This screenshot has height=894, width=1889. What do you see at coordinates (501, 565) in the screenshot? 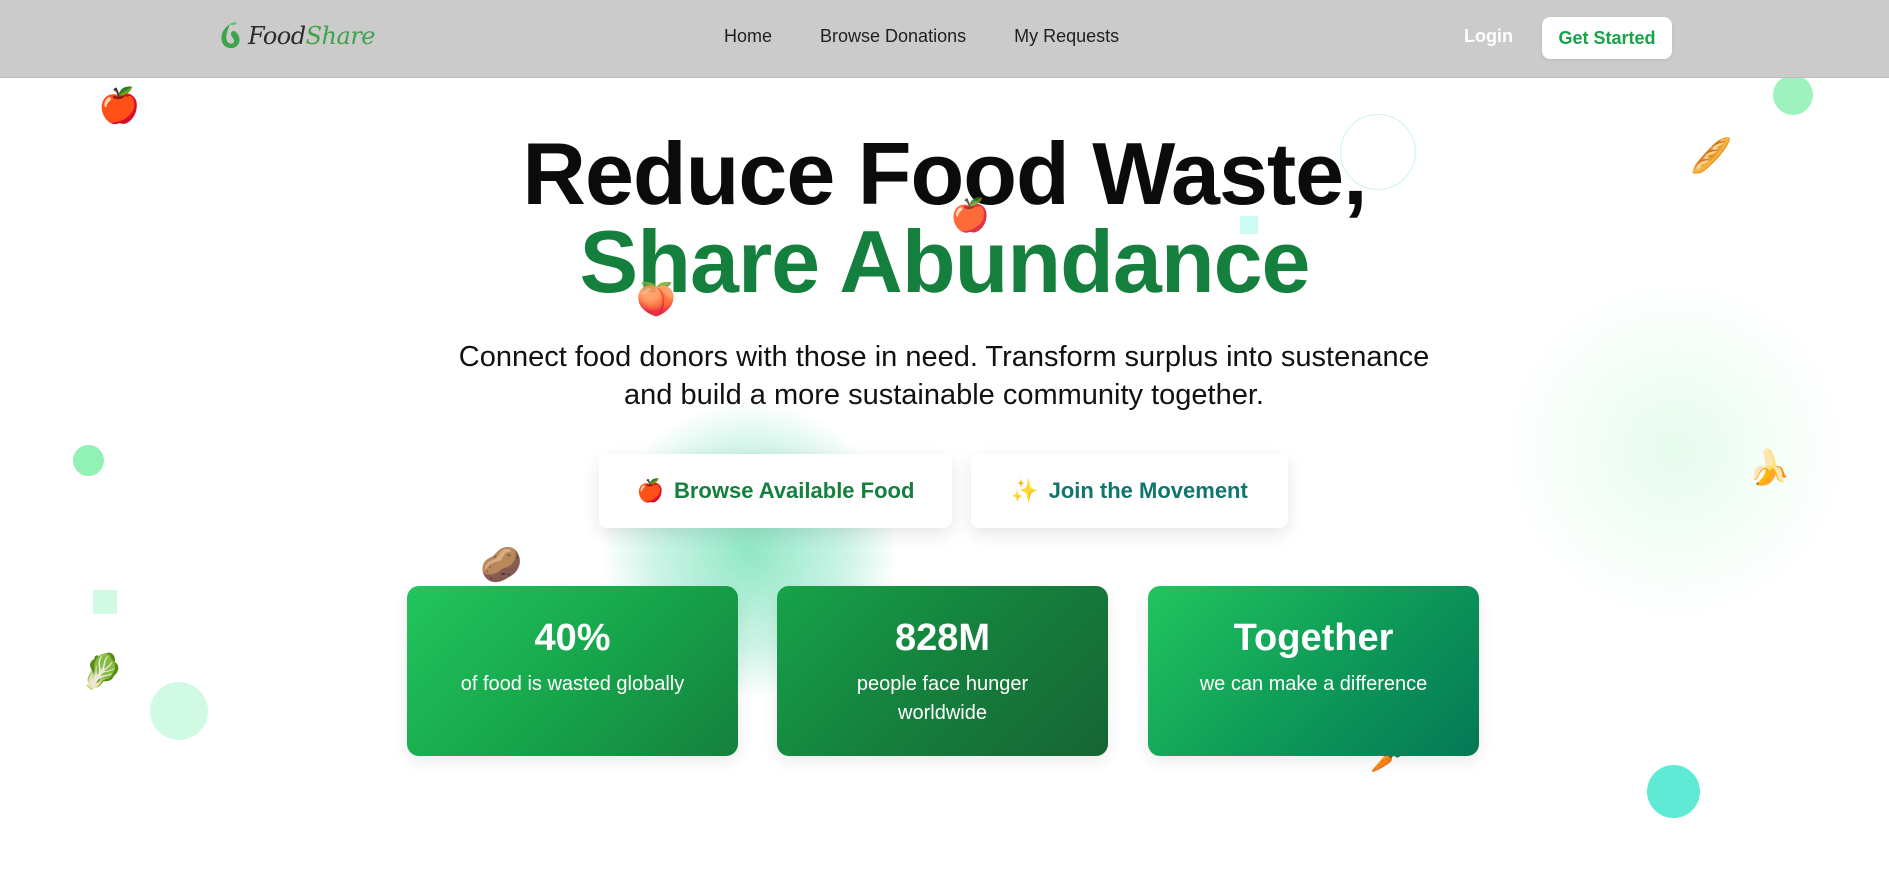
I see `potato-icon: 🥔` at bounding box center [501, 565].